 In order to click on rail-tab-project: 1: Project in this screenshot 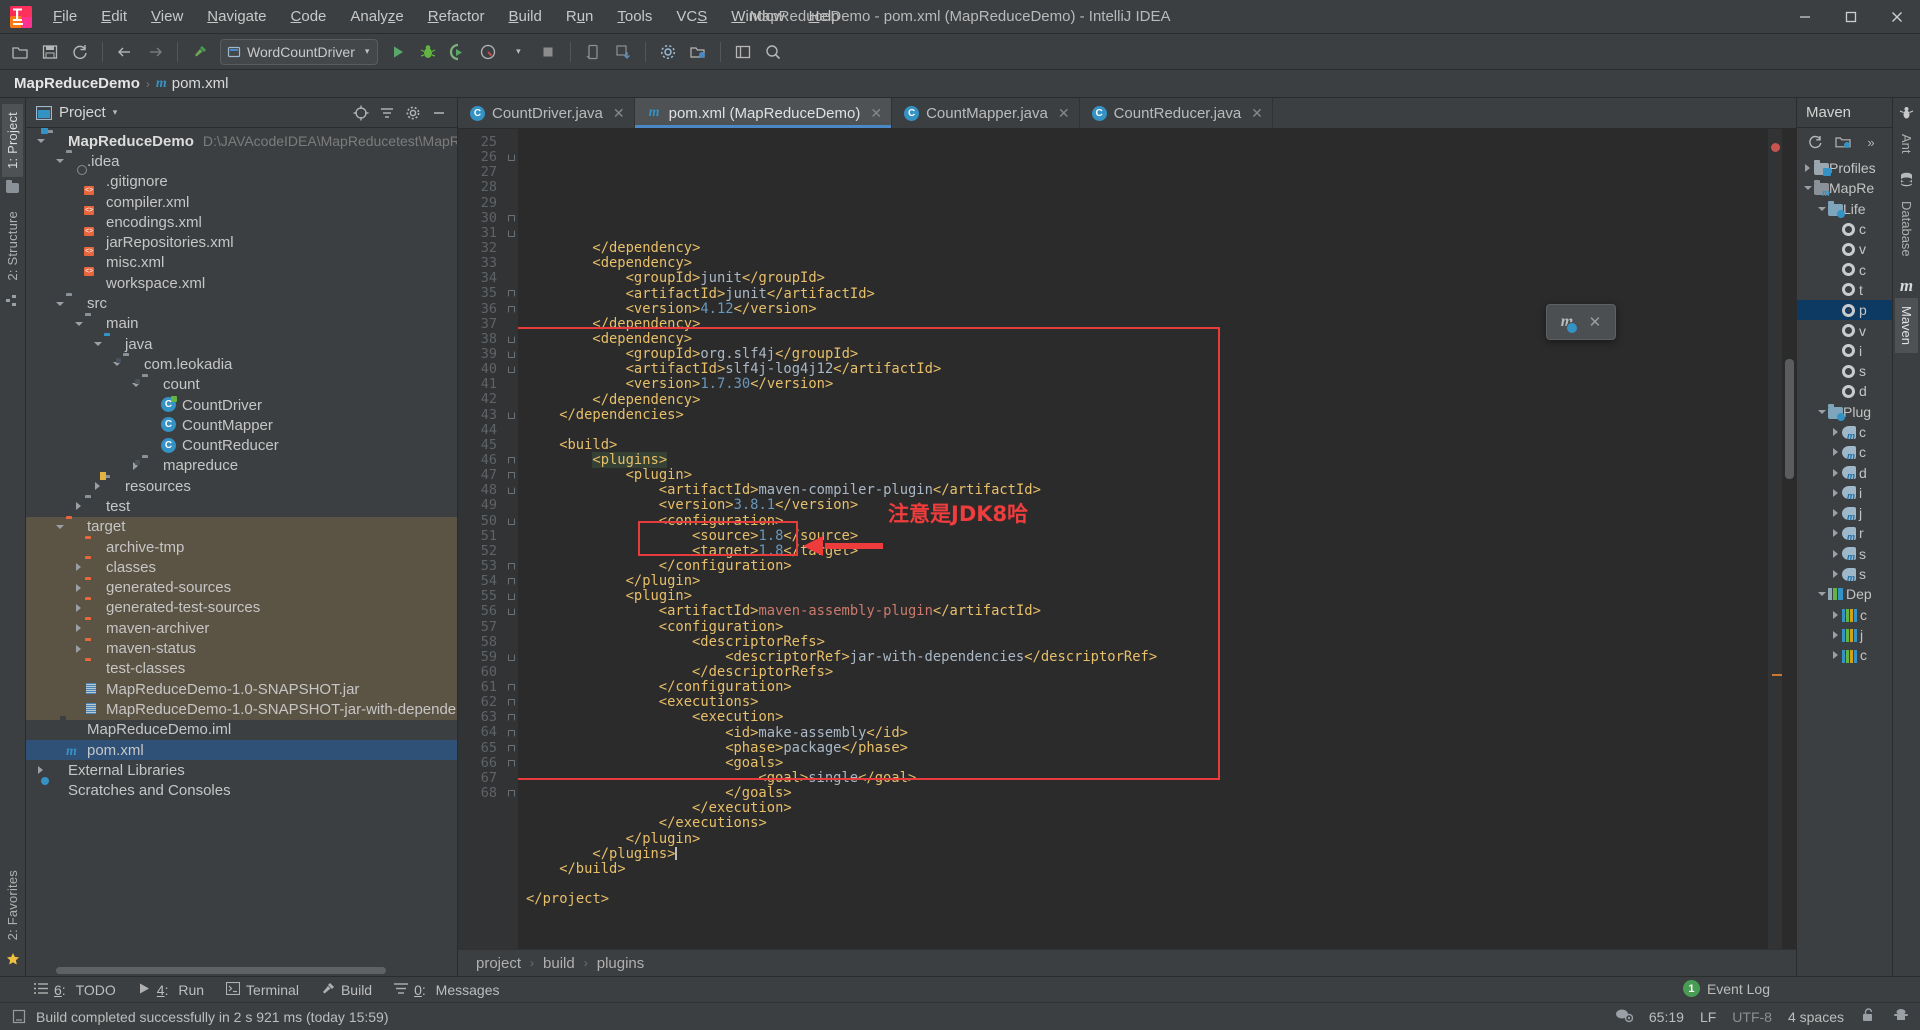, I will do `click(12, 140)`.